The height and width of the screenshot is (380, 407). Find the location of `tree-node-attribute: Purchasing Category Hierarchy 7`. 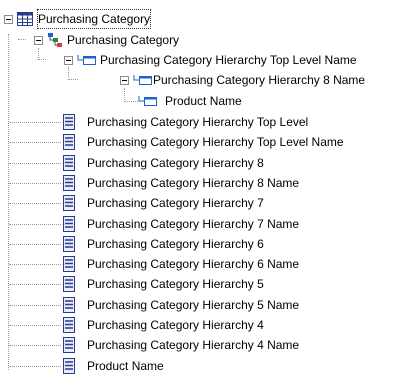

tree-node-attribute: Purchasing Category Hierarchy 7 is located at coordinates (203, 203).